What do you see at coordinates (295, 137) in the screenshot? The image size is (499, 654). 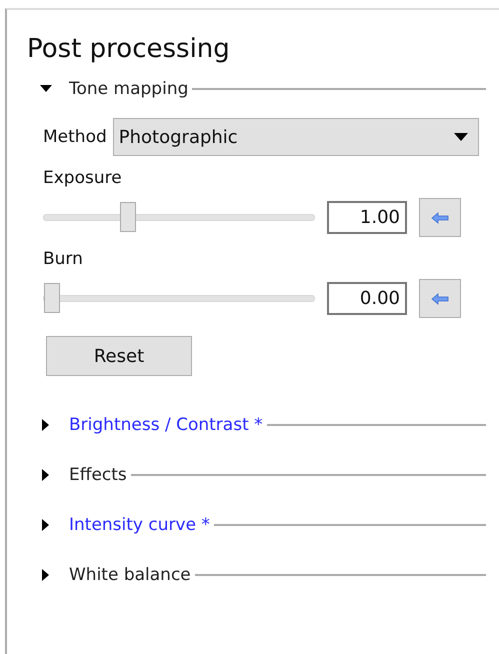 I see `method-dropdown: Photographic` at bounding box center [295, 137].